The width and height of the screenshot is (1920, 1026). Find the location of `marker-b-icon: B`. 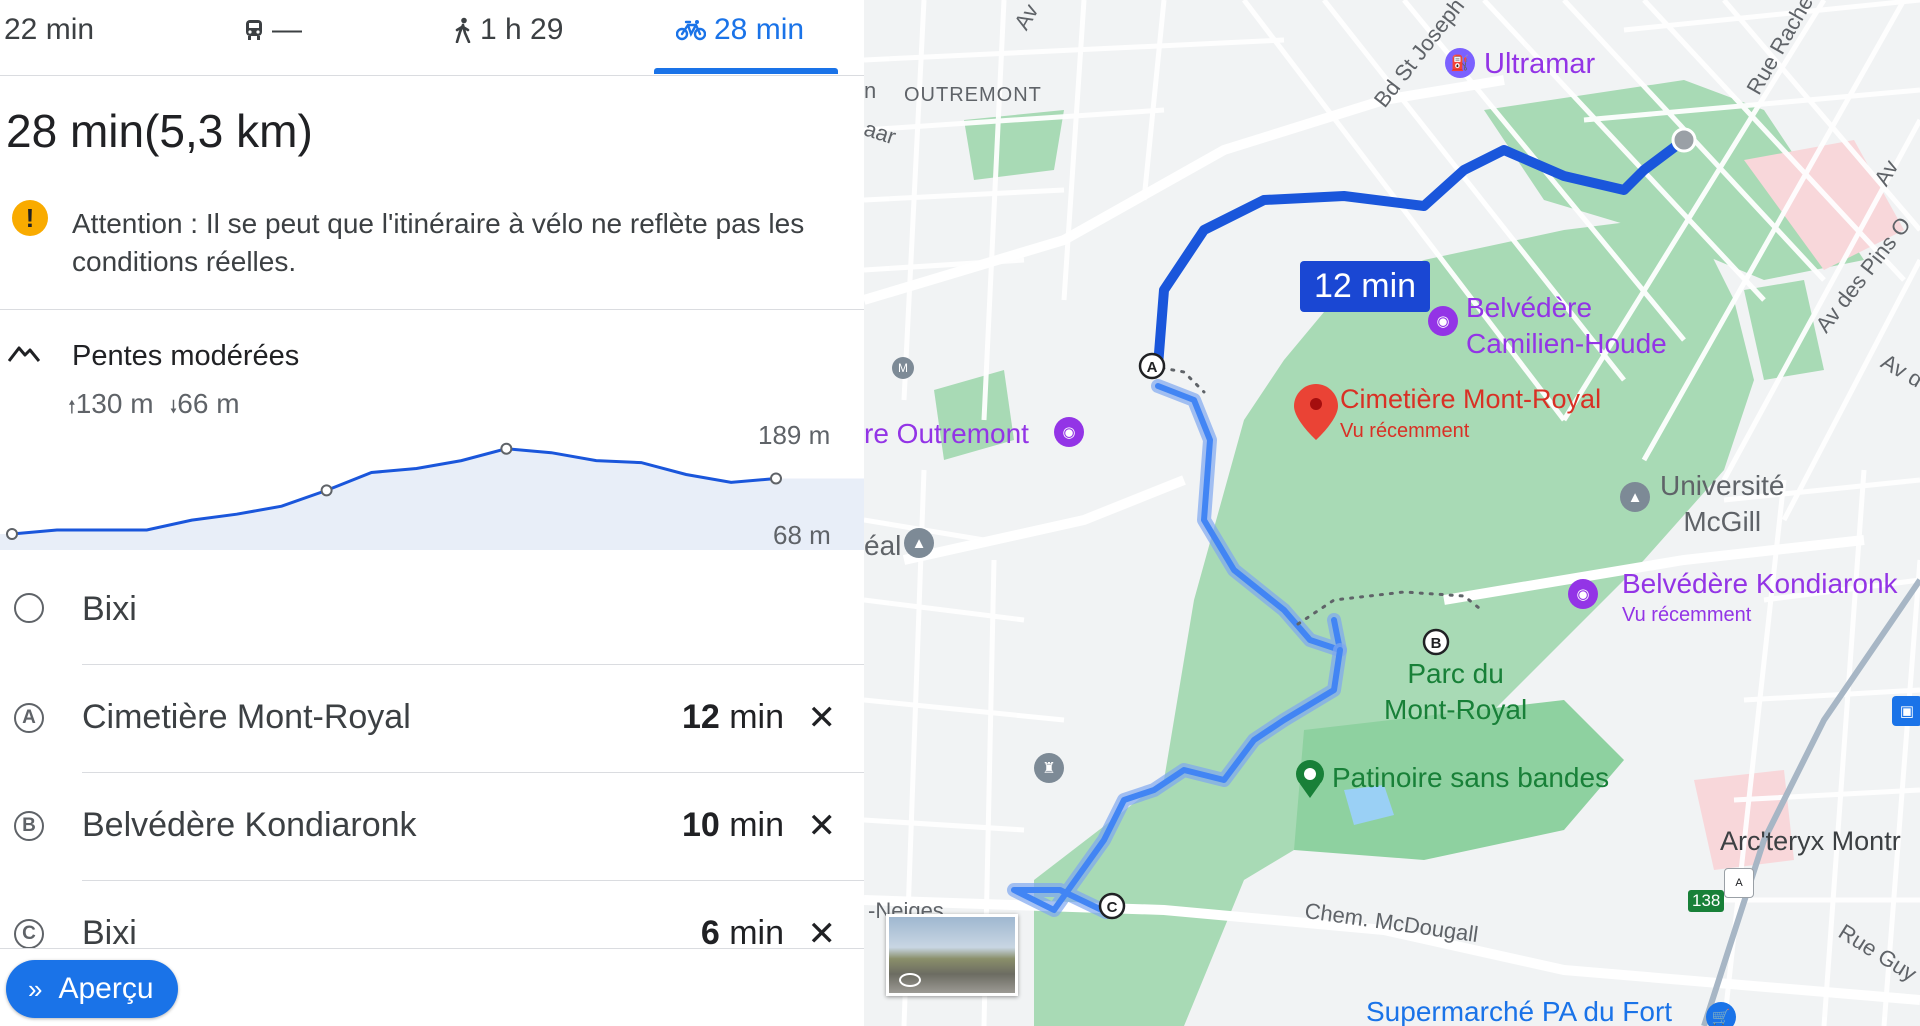

marker-b-icon: B is located at coordinates (29, 826).